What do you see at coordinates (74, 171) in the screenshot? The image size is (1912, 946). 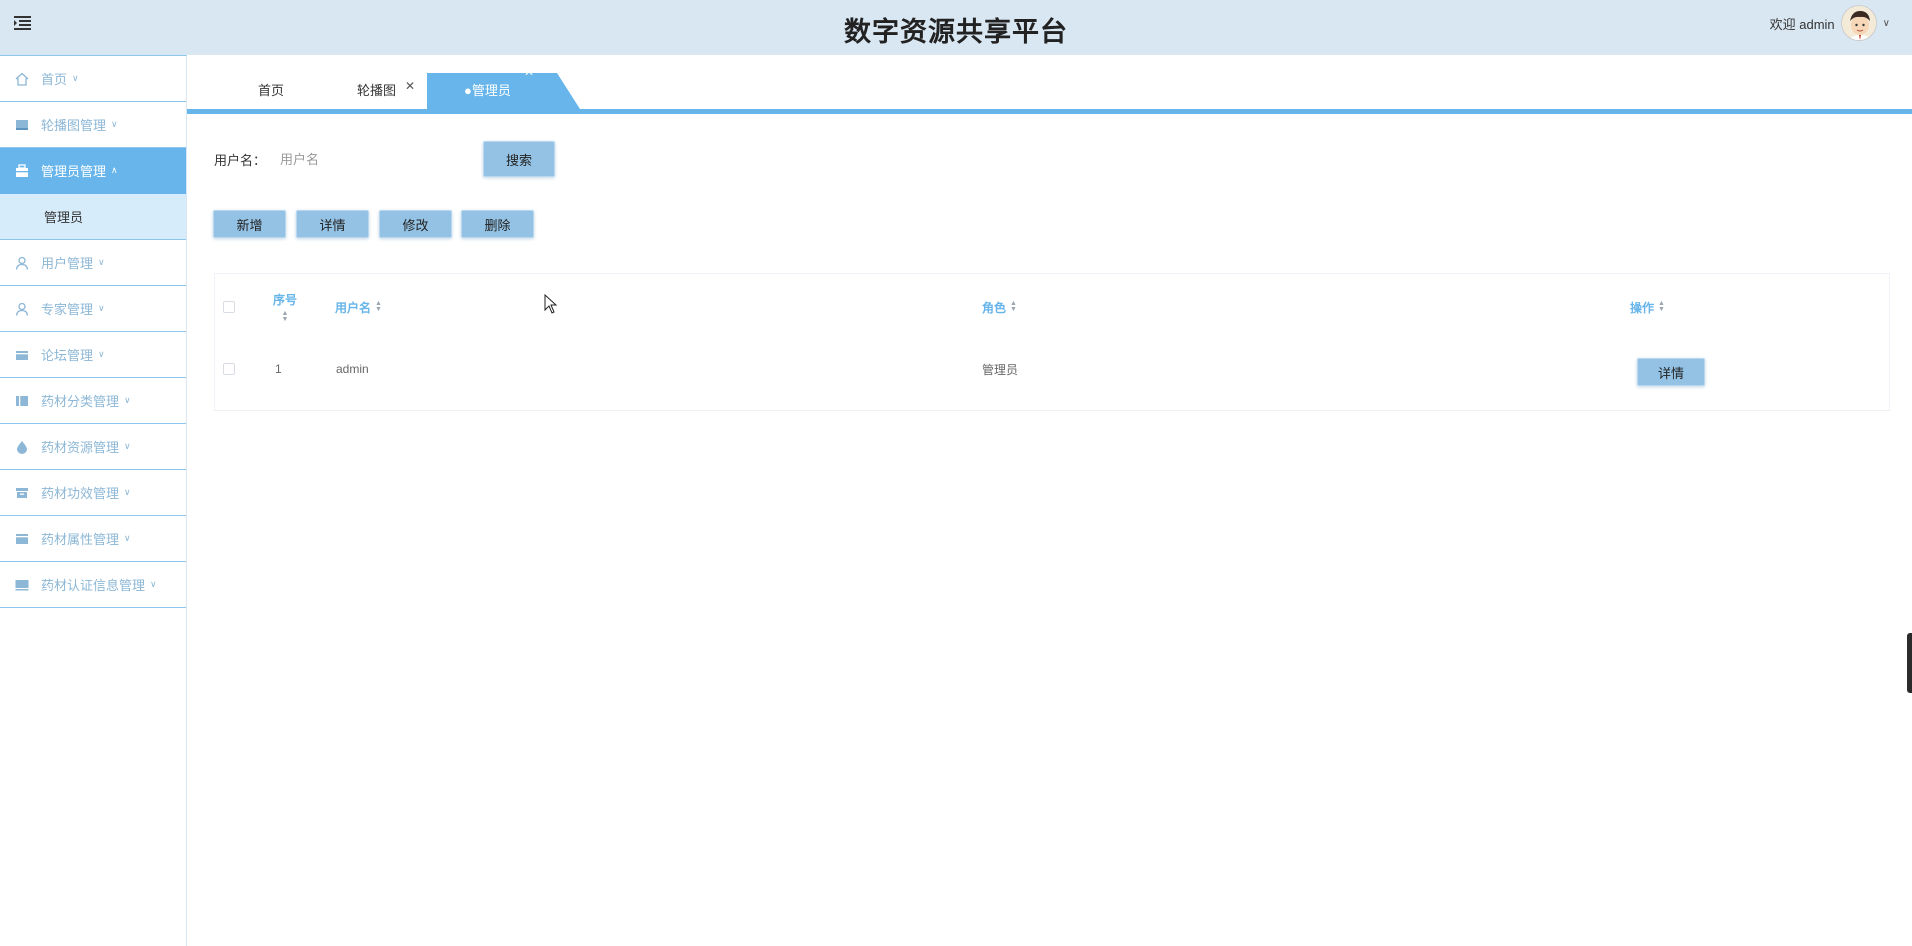 I see `sidebar-item-label: 管理员管理` at bounding box center [74, 171].